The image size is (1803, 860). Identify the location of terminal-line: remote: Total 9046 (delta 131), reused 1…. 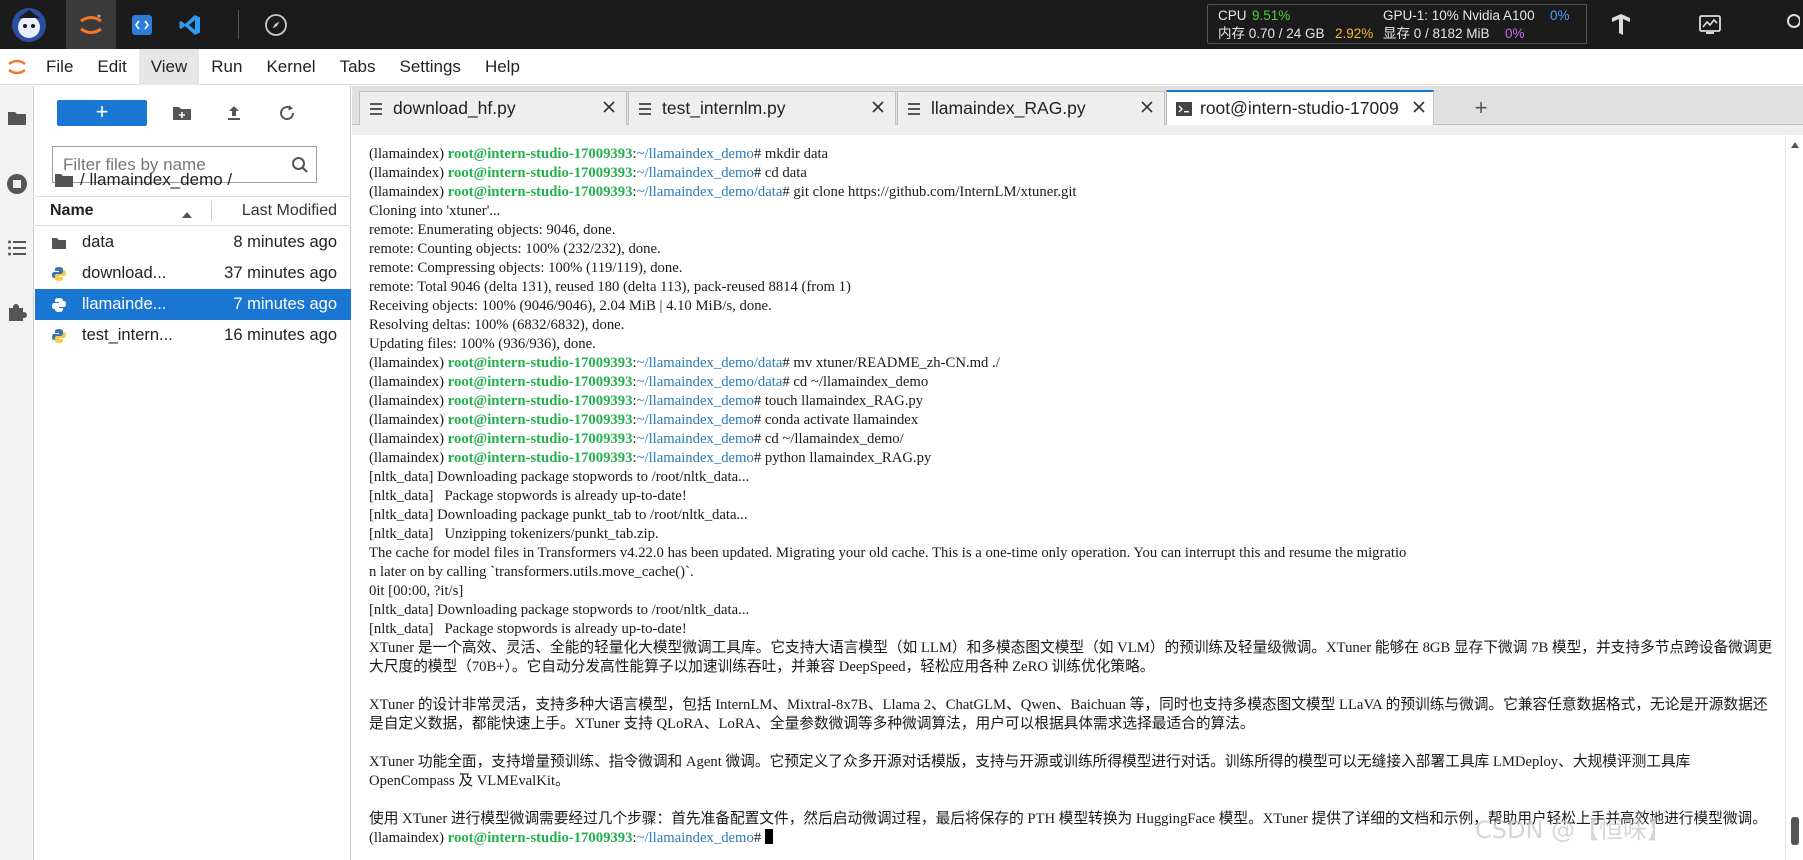
(610, 287).